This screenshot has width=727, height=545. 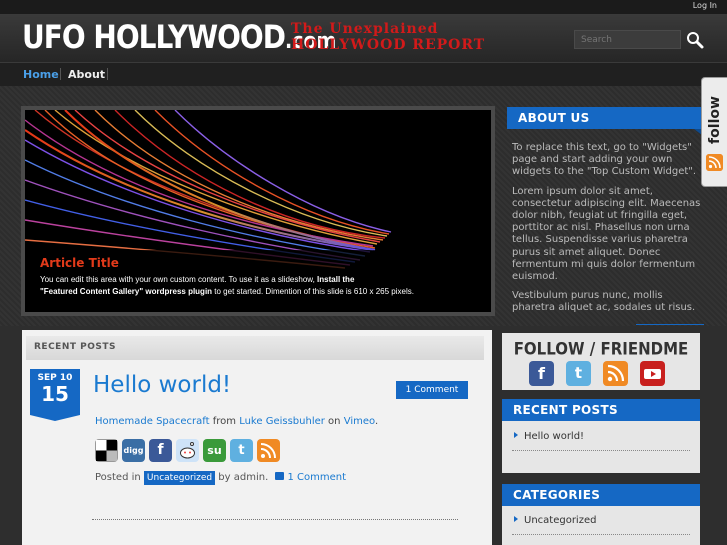 I want to click on comment-icon, so click(x=280, y=476).